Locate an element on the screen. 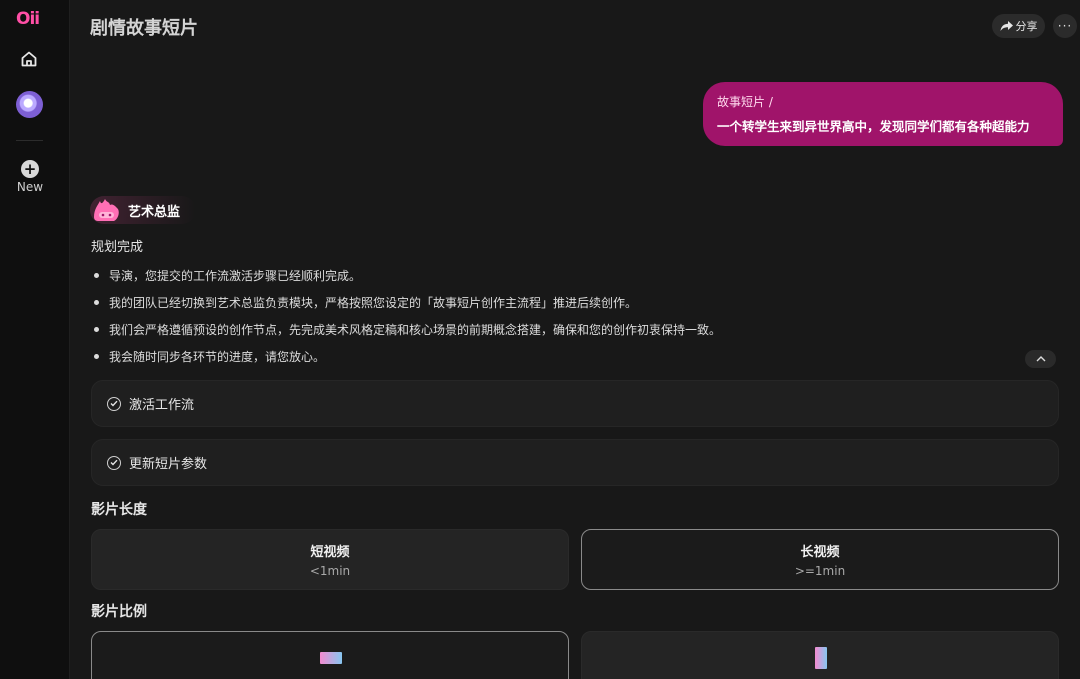 The height and width of the screenshot is (679, 1080). share-button: 分享 is located at coordinates (1018, 26).